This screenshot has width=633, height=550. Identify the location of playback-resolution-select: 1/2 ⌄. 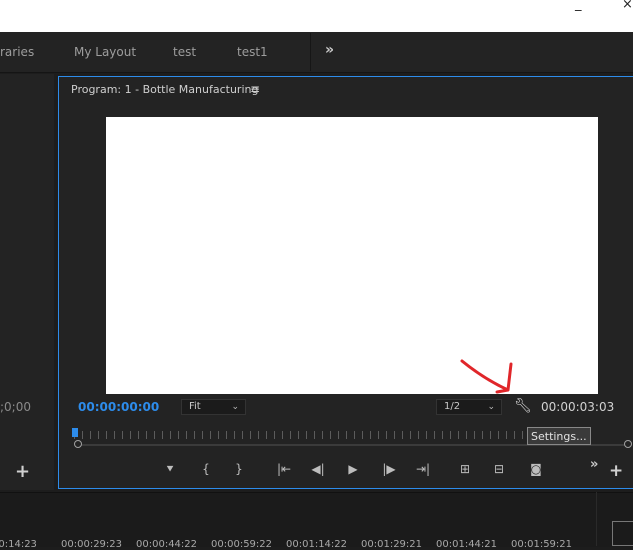
(469, 407).